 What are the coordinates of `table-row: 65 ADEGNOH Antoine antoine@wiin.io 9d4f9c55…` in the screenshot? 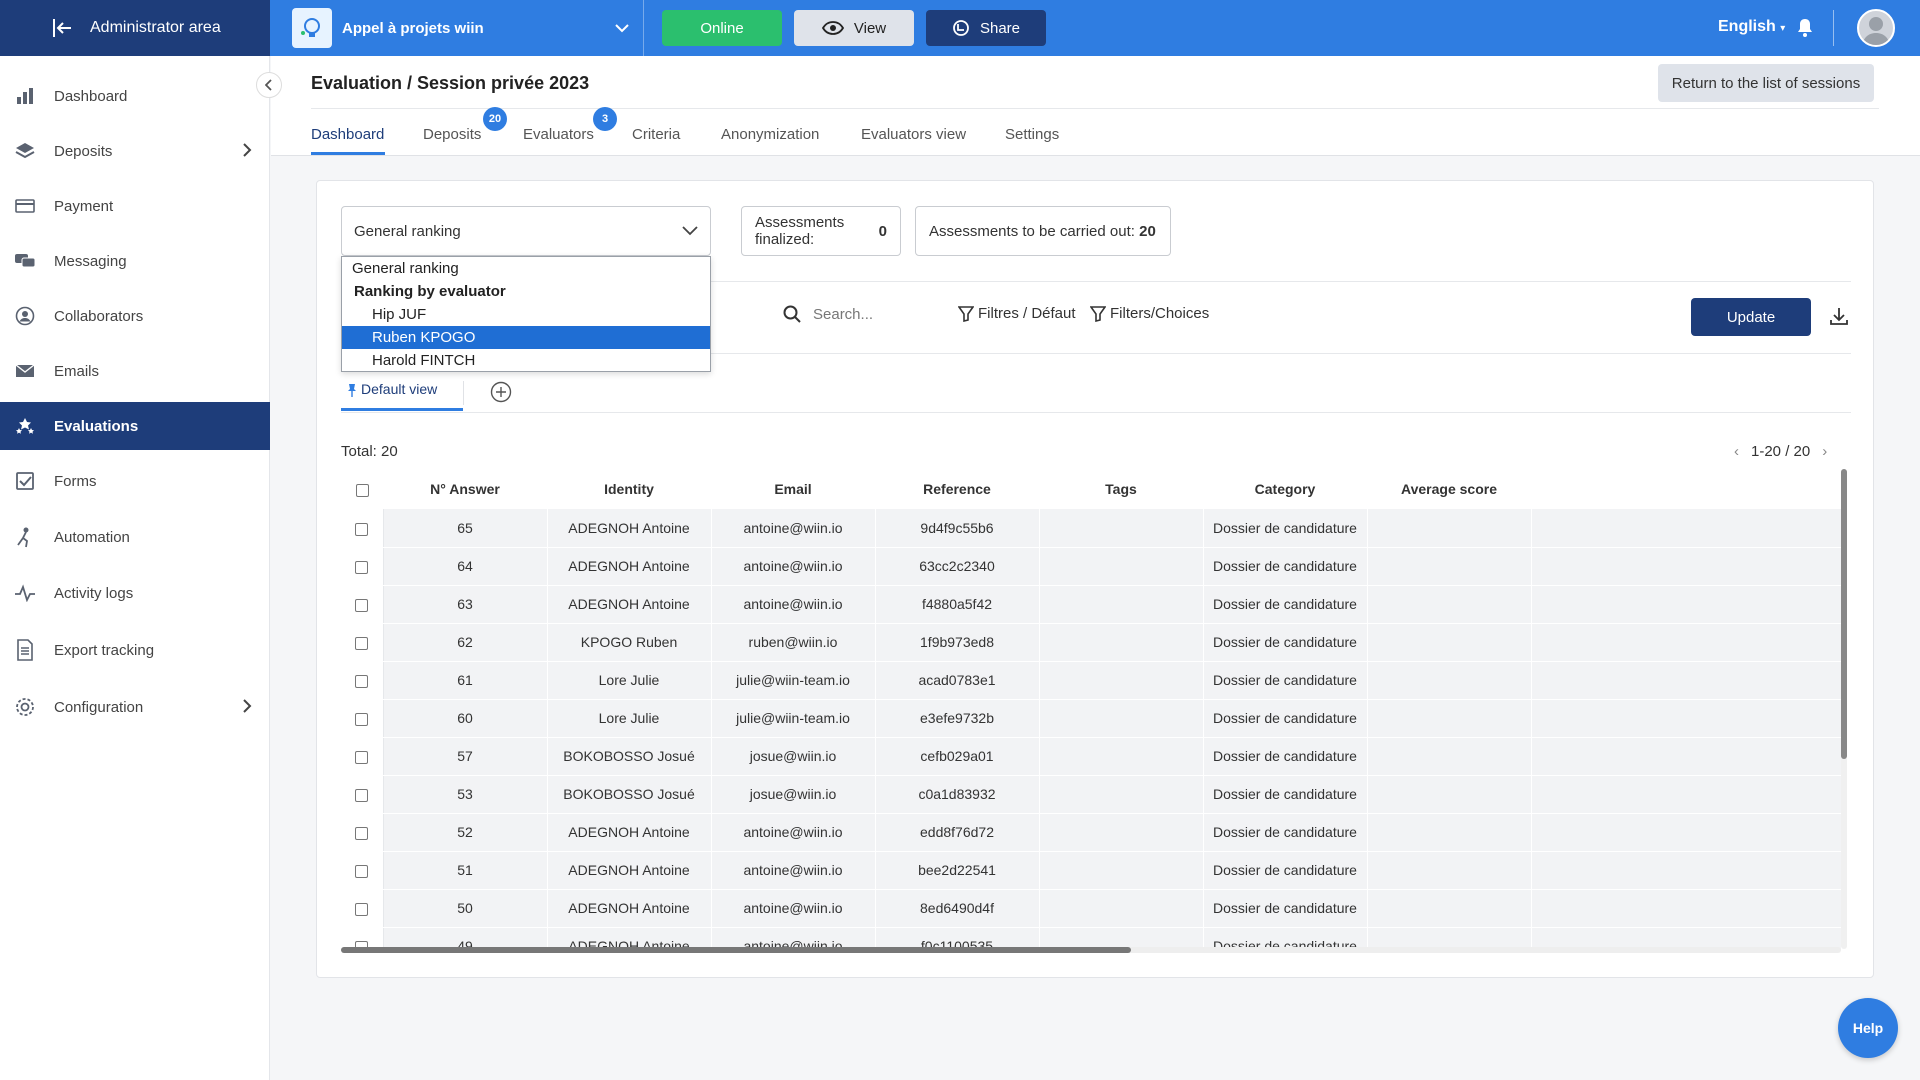 It's located at (1091, 528).